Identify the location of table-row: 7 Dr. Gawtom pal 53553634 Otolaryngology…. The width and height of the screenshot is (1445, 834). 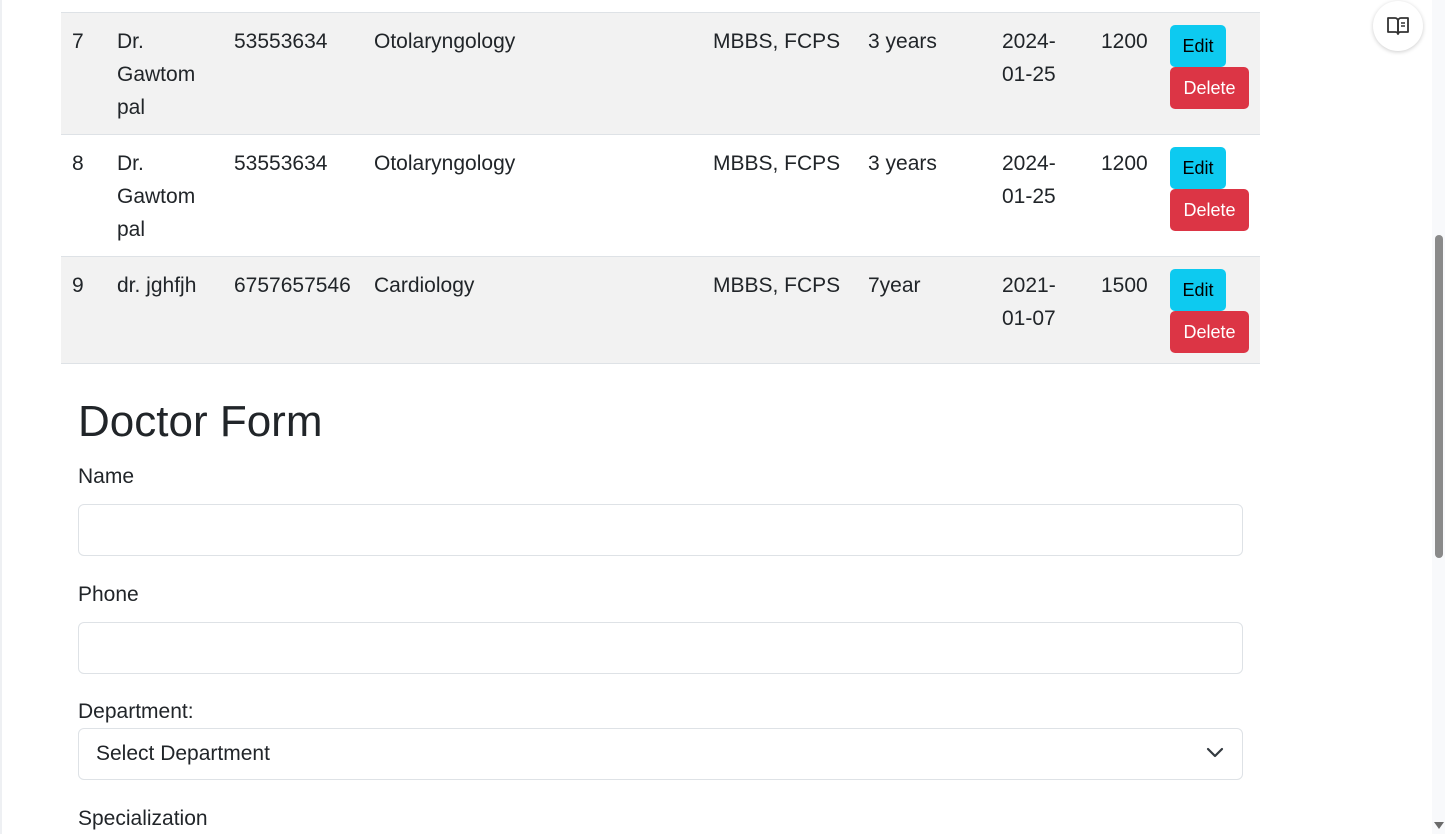
(660, 74).